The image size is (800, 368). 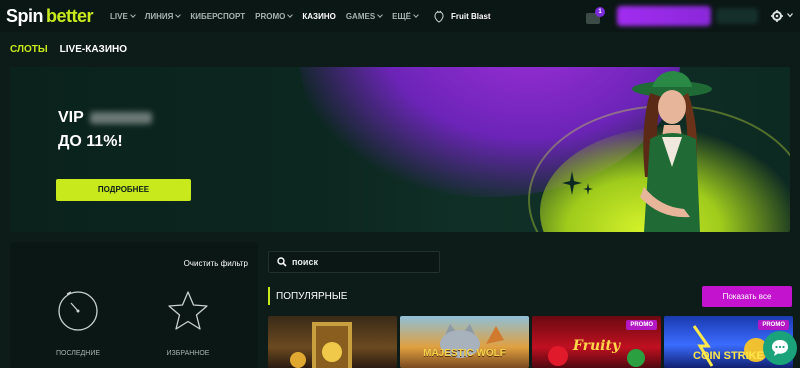 I want to click on filter-panel: Очистить фильтр ПОСЛЕДНИЕ ИЗБРАННОЕ, so click(x=134, y=305).